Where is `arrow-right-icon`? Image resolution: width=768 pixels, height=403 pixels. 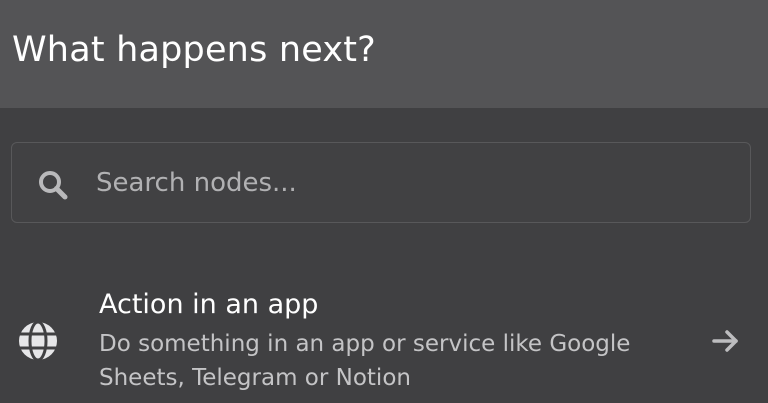
arrow-right-icon is located at coordinates (725, 341).